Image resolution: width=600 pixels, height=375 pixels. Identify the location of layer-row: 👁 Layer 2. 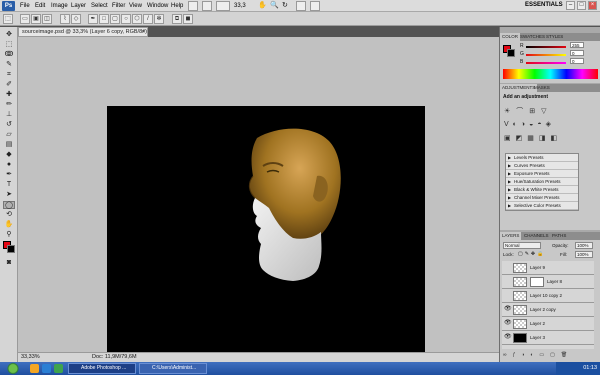
(548, 324).